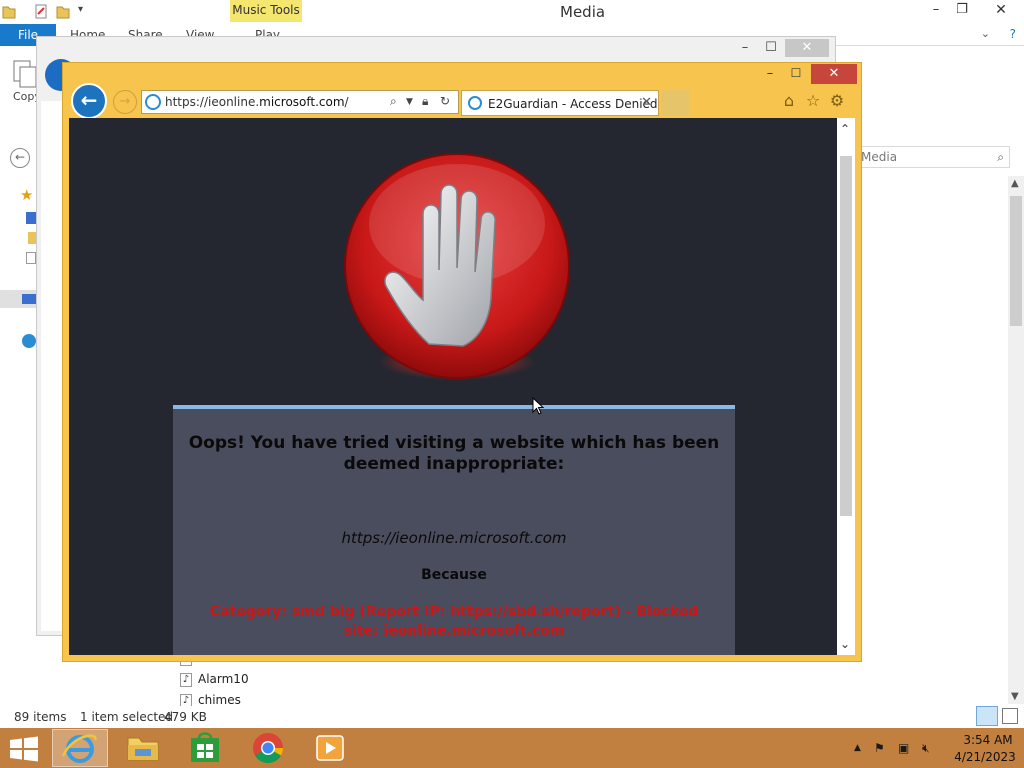 The width and height of the screenshot is (1024, 768). I want to click on show-hidden-icons-icon: ▲, so click(857, 748).